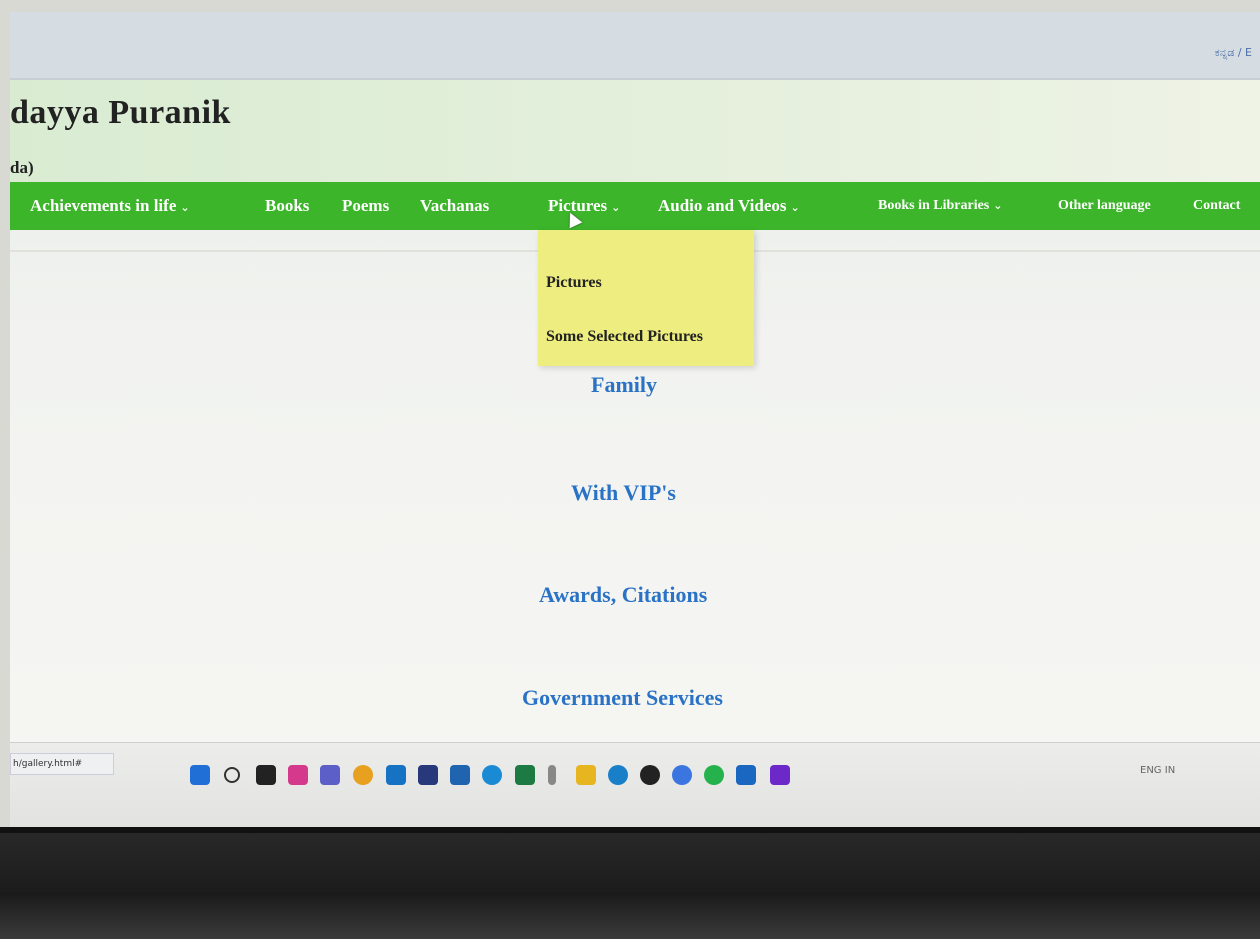 This screenshot has height=939, width=1260. What do you see at coordinates (746, 775) in the screenshot?
I see `mail-icon` at bounding box center [746, 775].